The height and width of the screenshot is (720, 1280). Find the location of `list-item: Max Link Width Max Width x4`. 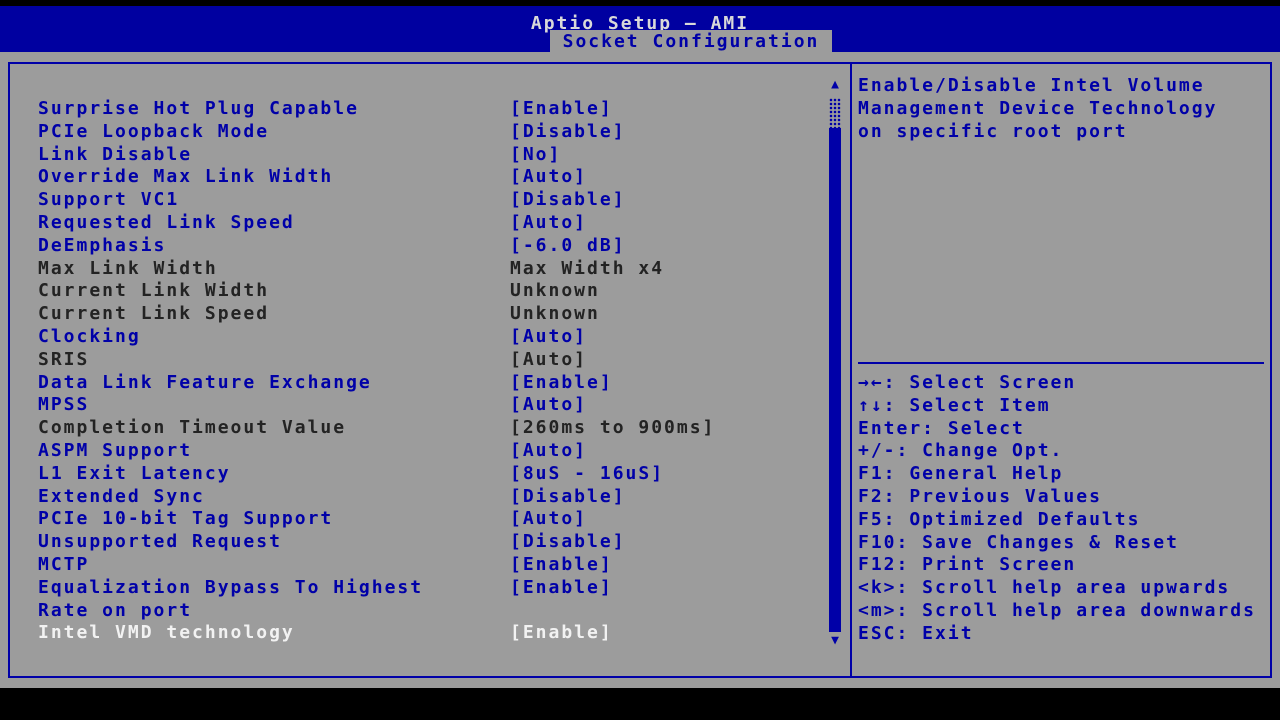

list-item: Max Link Width Max Width x4 is located at coordinates (425, 269).